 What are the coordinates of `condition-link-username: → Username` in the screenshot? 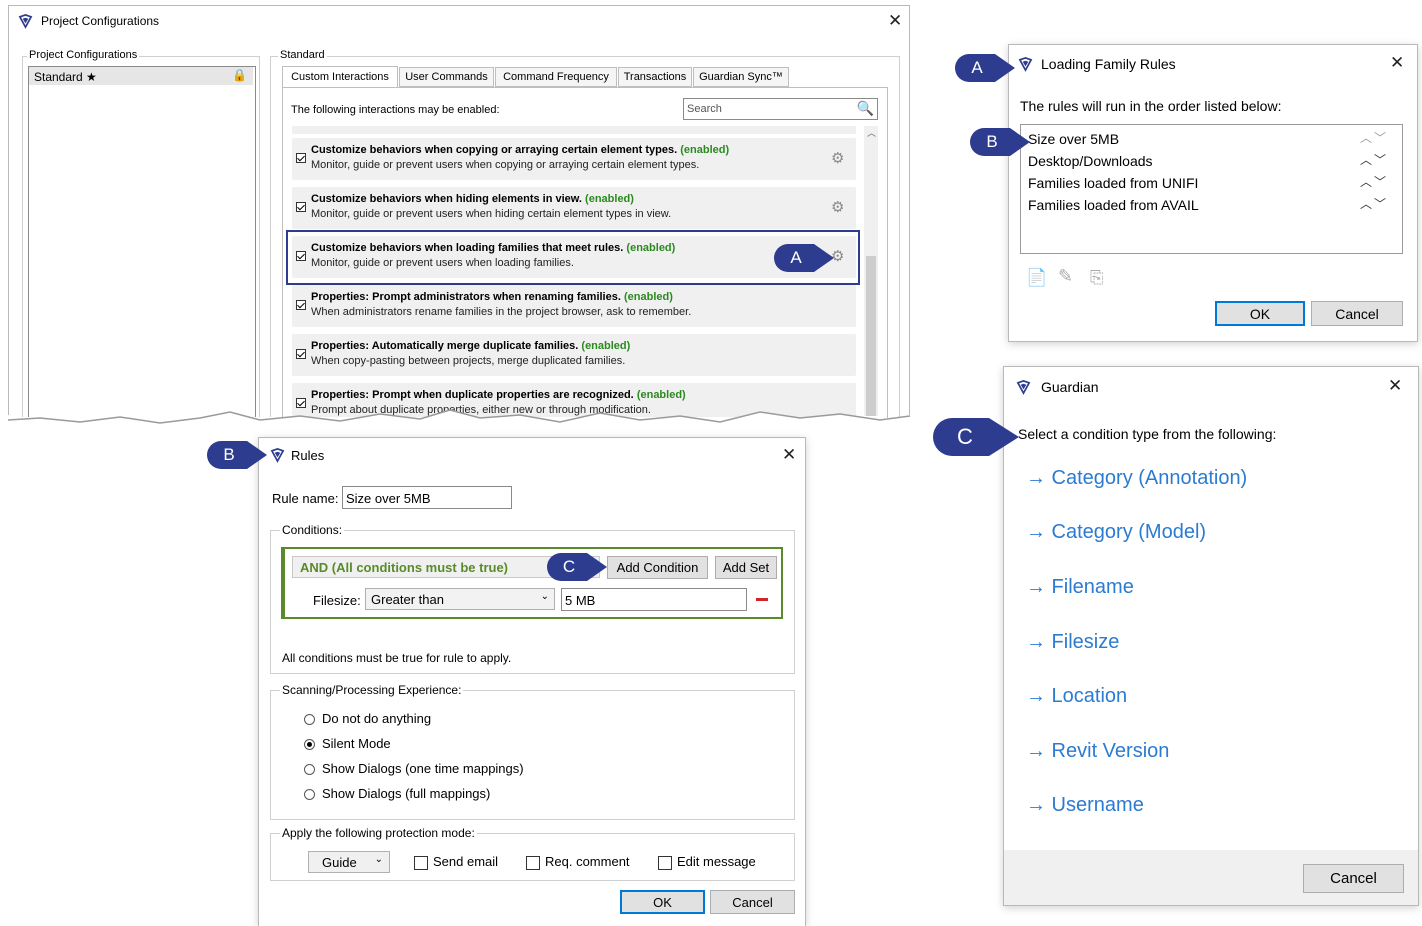 It's located at (1085, 805).